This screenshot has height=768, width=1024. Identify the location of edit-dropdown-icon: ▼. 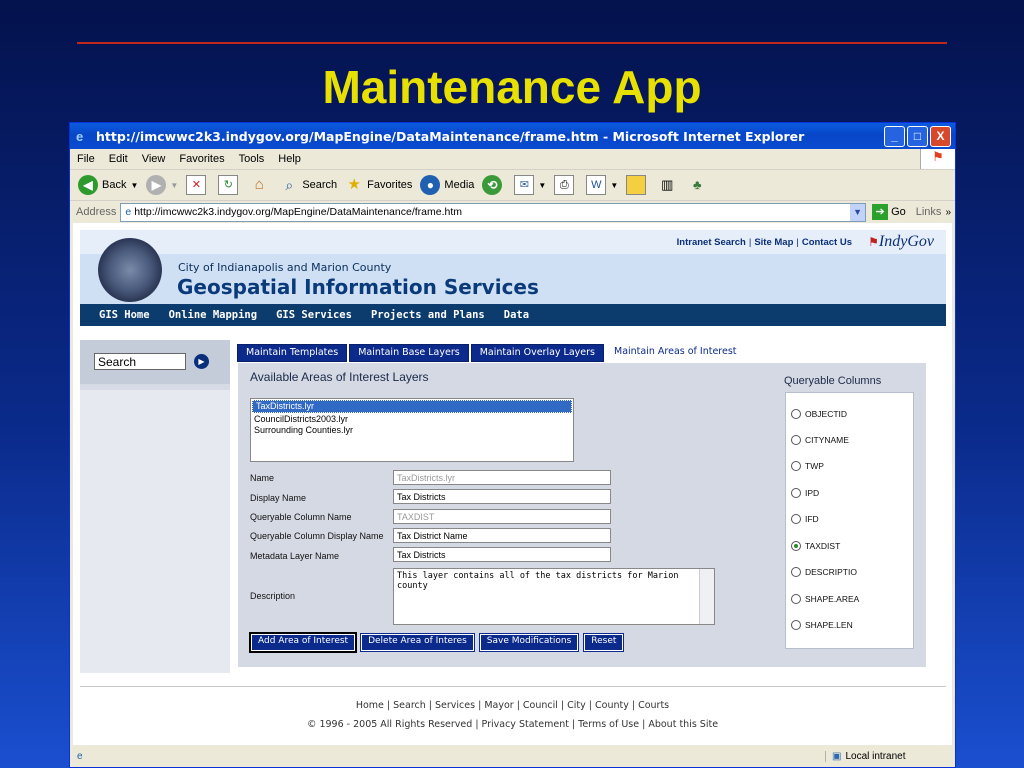
(614, 185).